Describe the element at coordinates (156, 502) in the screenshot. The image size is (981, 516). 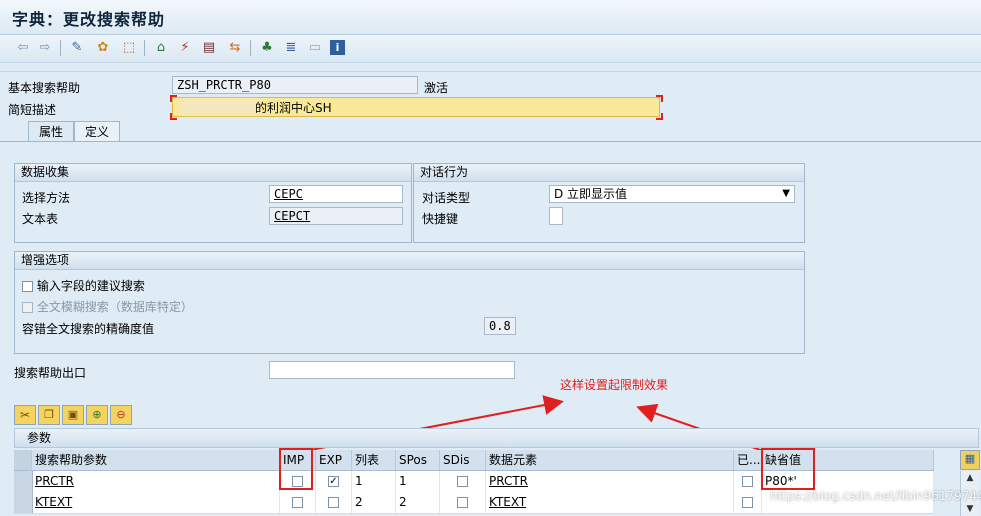
I see `param-cell: KTEXT` at that location.